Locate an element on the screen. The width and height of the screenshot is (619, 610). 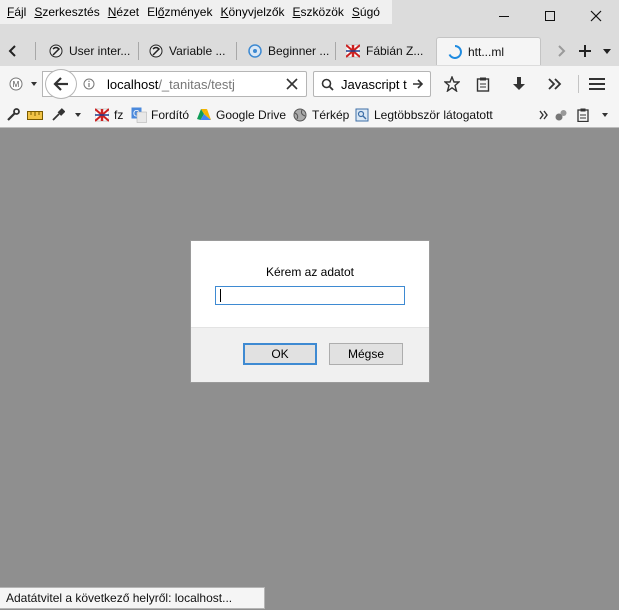
menu-history: Előzmények is located at coordinates (179, 12).